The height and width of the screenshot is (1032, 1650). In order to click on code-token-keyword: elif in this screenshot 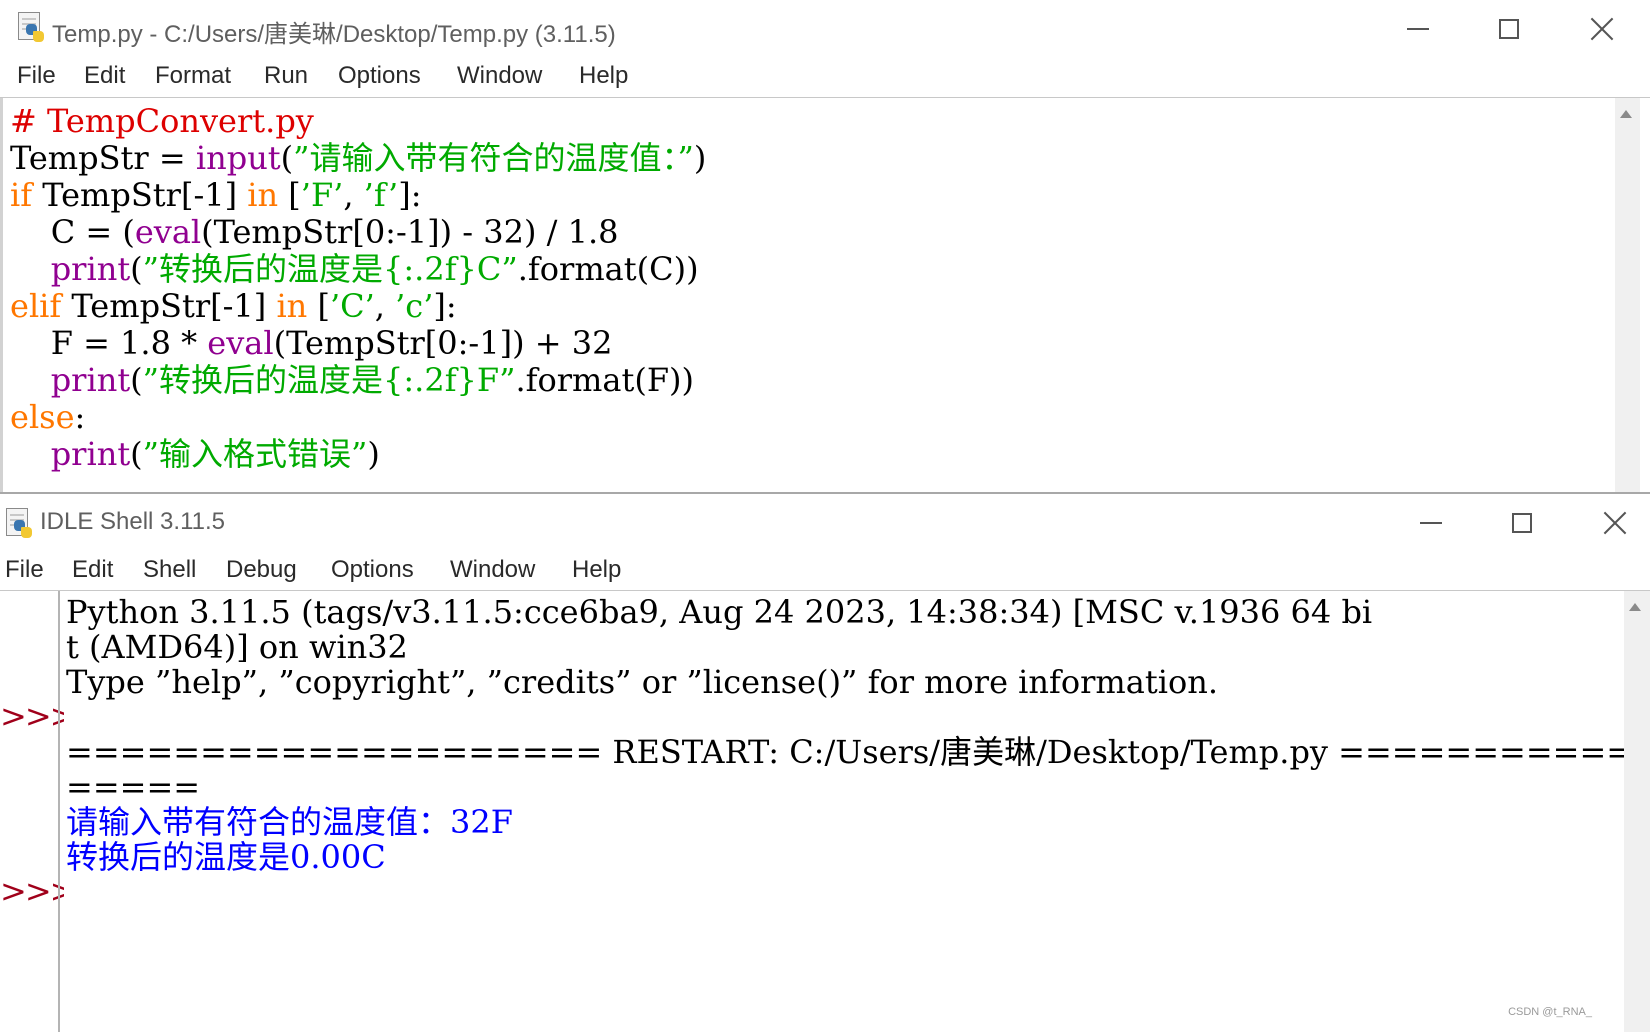, I will do `click(36, 306)`.